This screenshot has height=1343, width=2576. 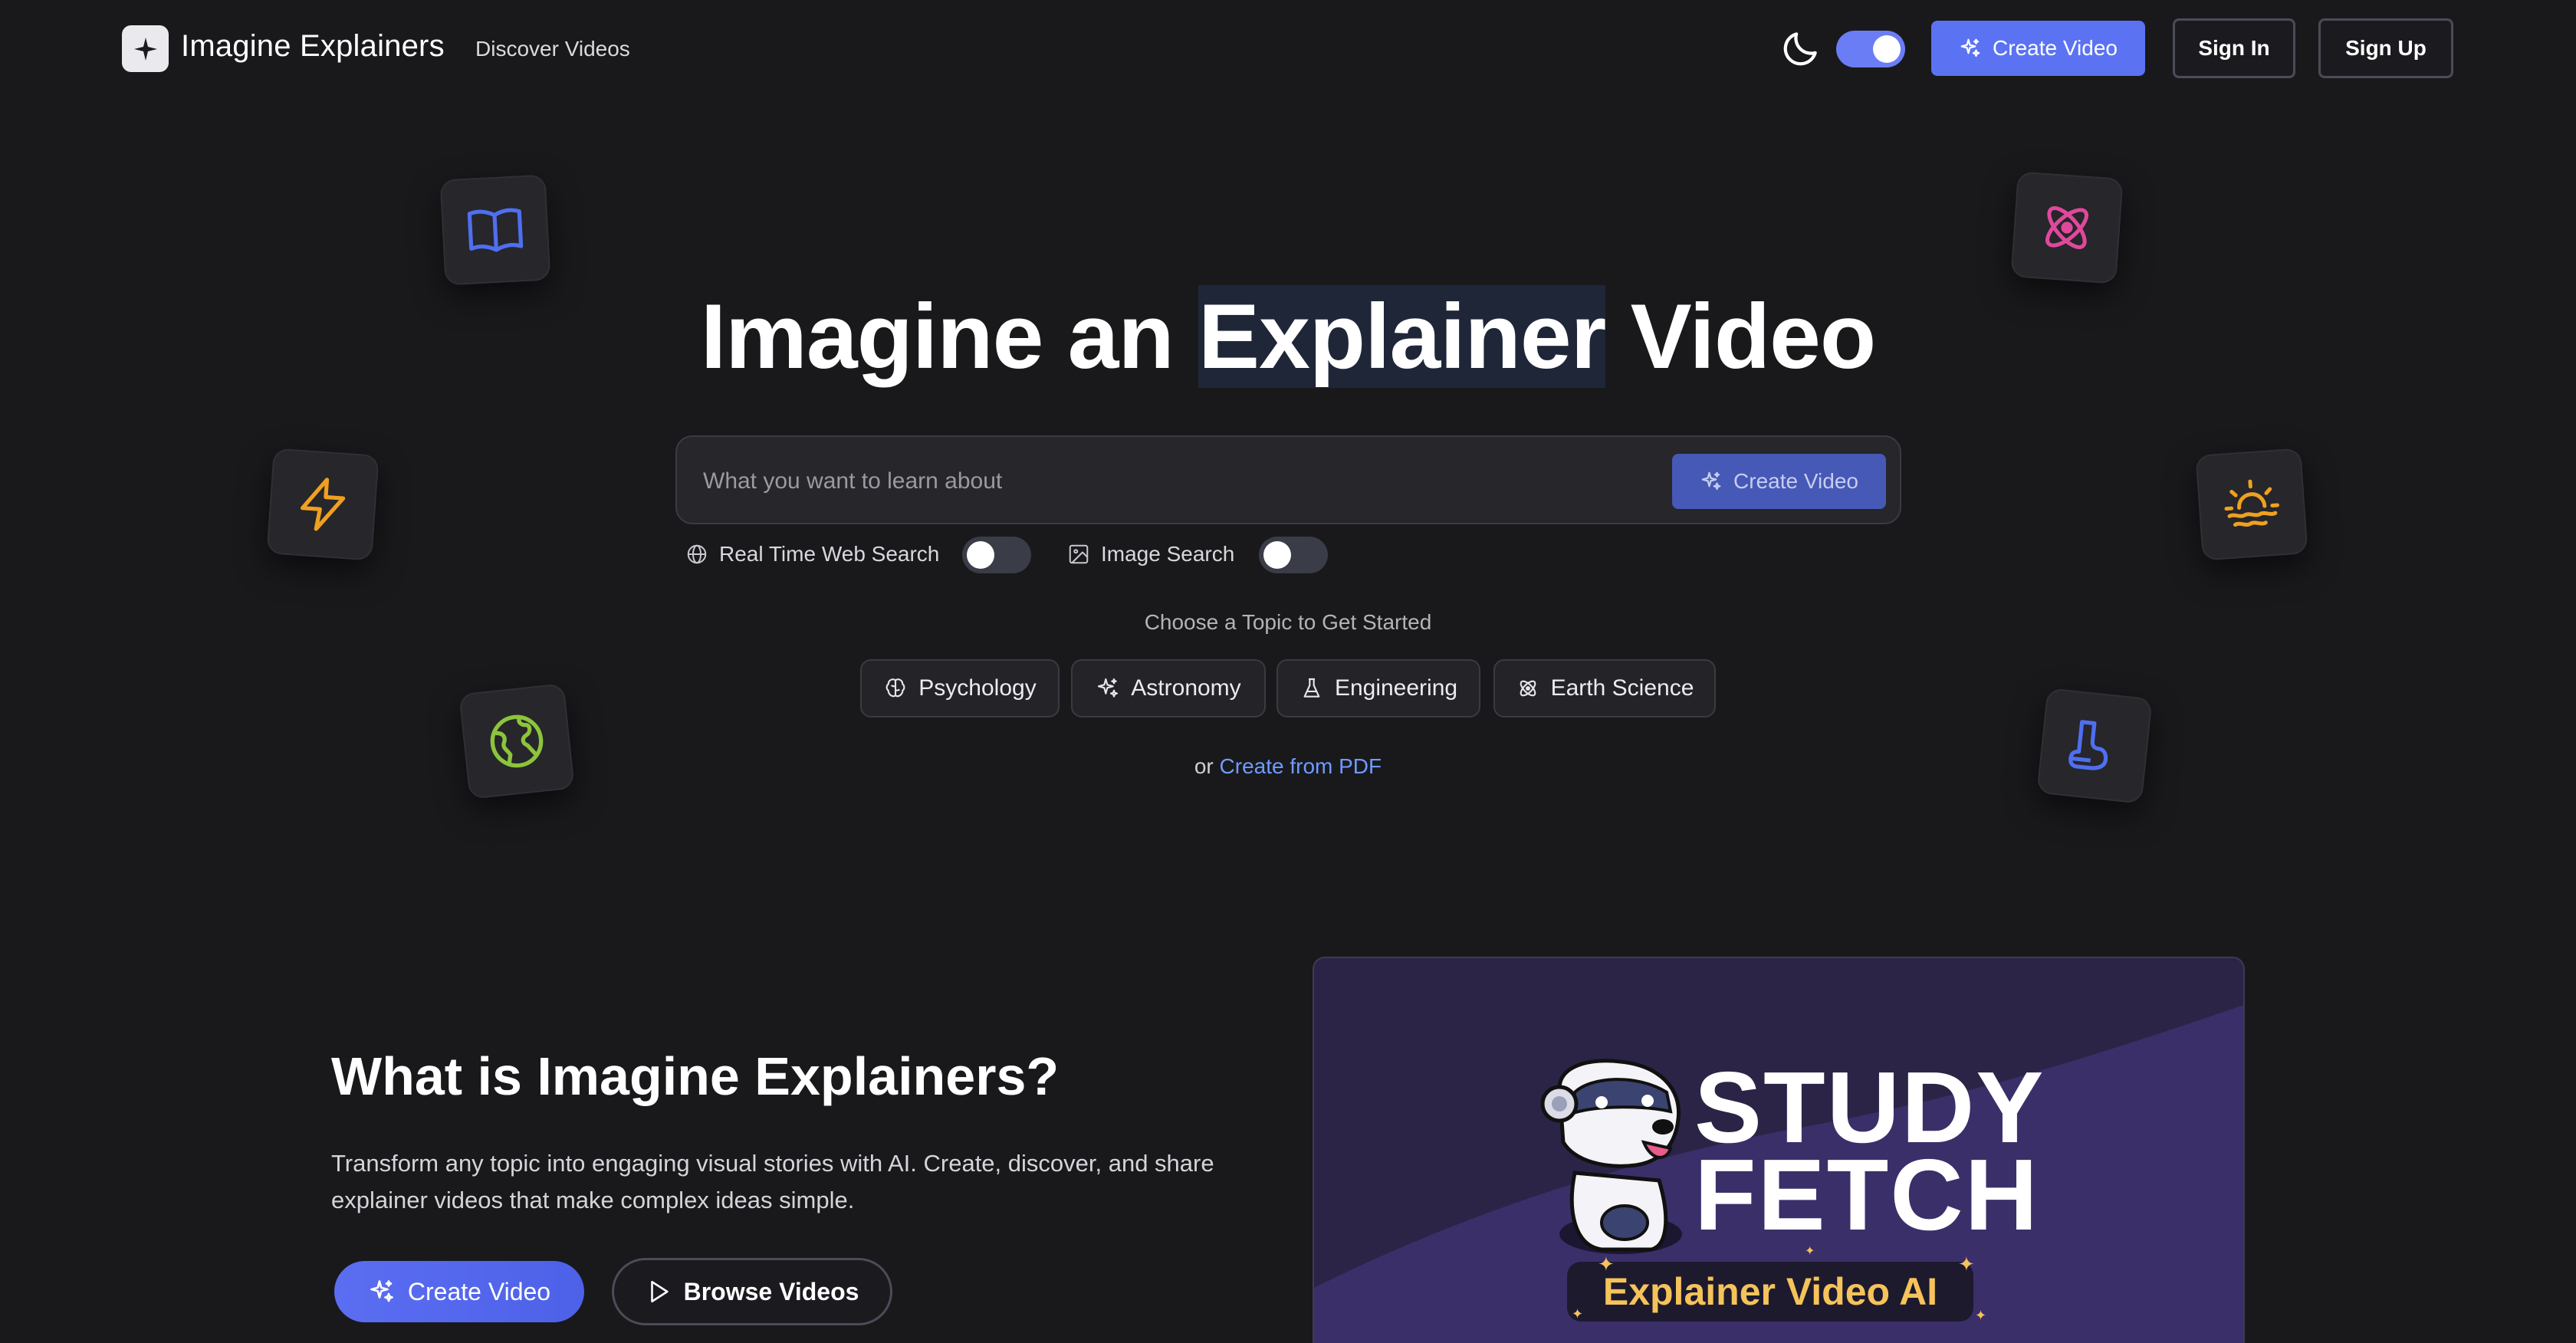 I want to click on hero-title: Imagine an Explainer Video, so click(x=1288, y=337).